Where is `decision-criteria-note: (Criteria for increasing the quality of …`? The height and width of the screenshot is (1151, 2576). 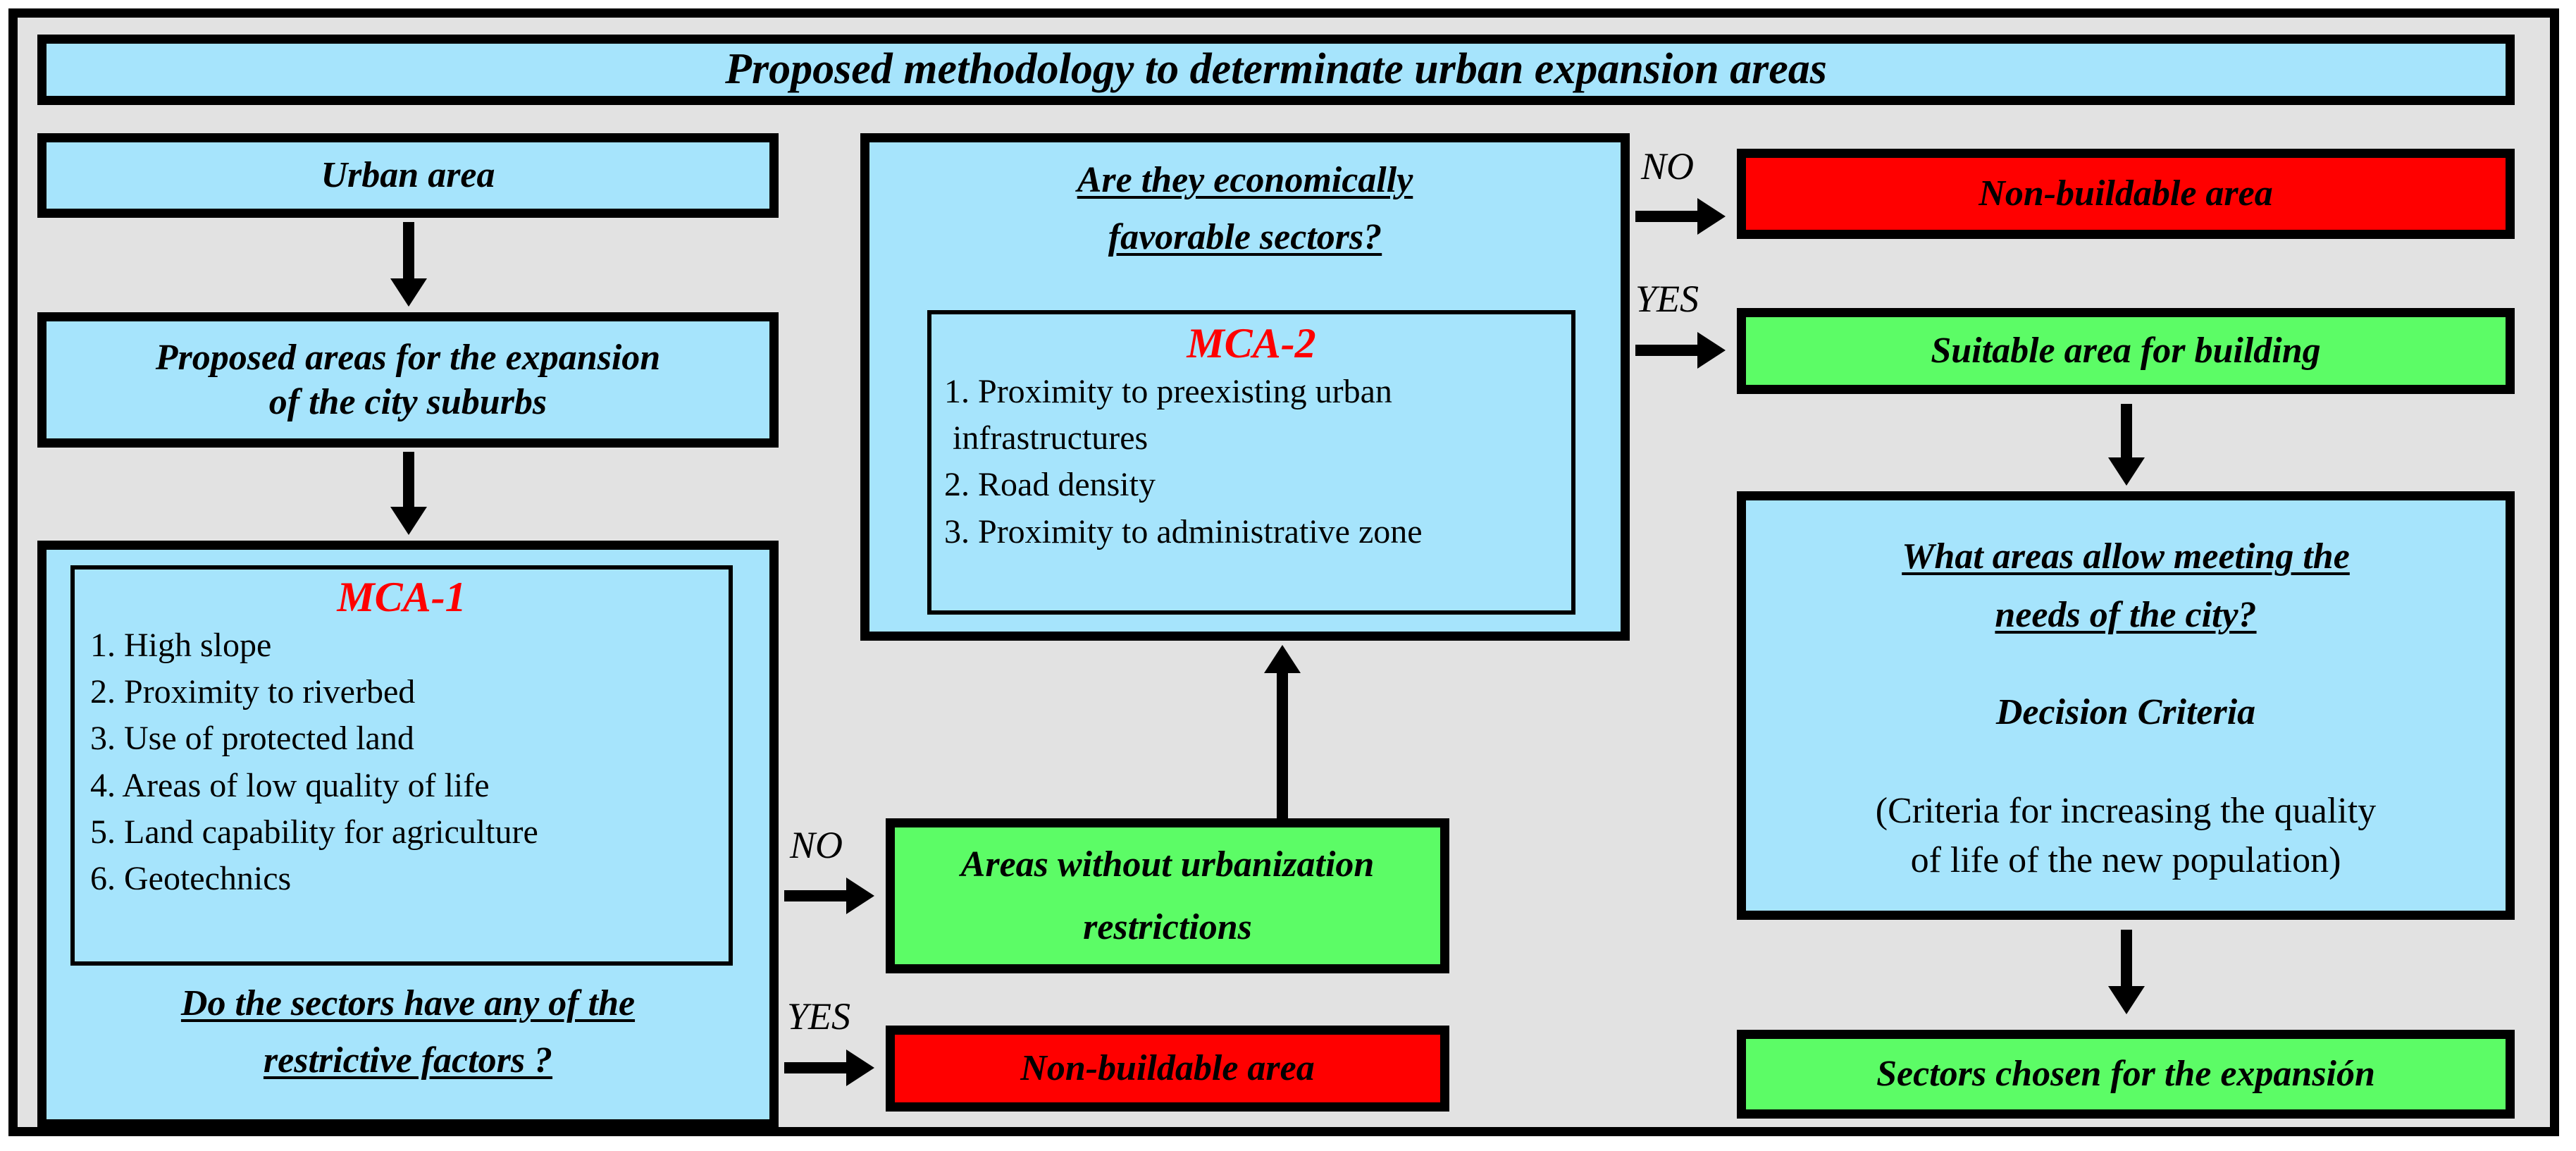 decision-criteria-note: (Criteria for increasing the quality of … is located at coordinates (2126, 836).